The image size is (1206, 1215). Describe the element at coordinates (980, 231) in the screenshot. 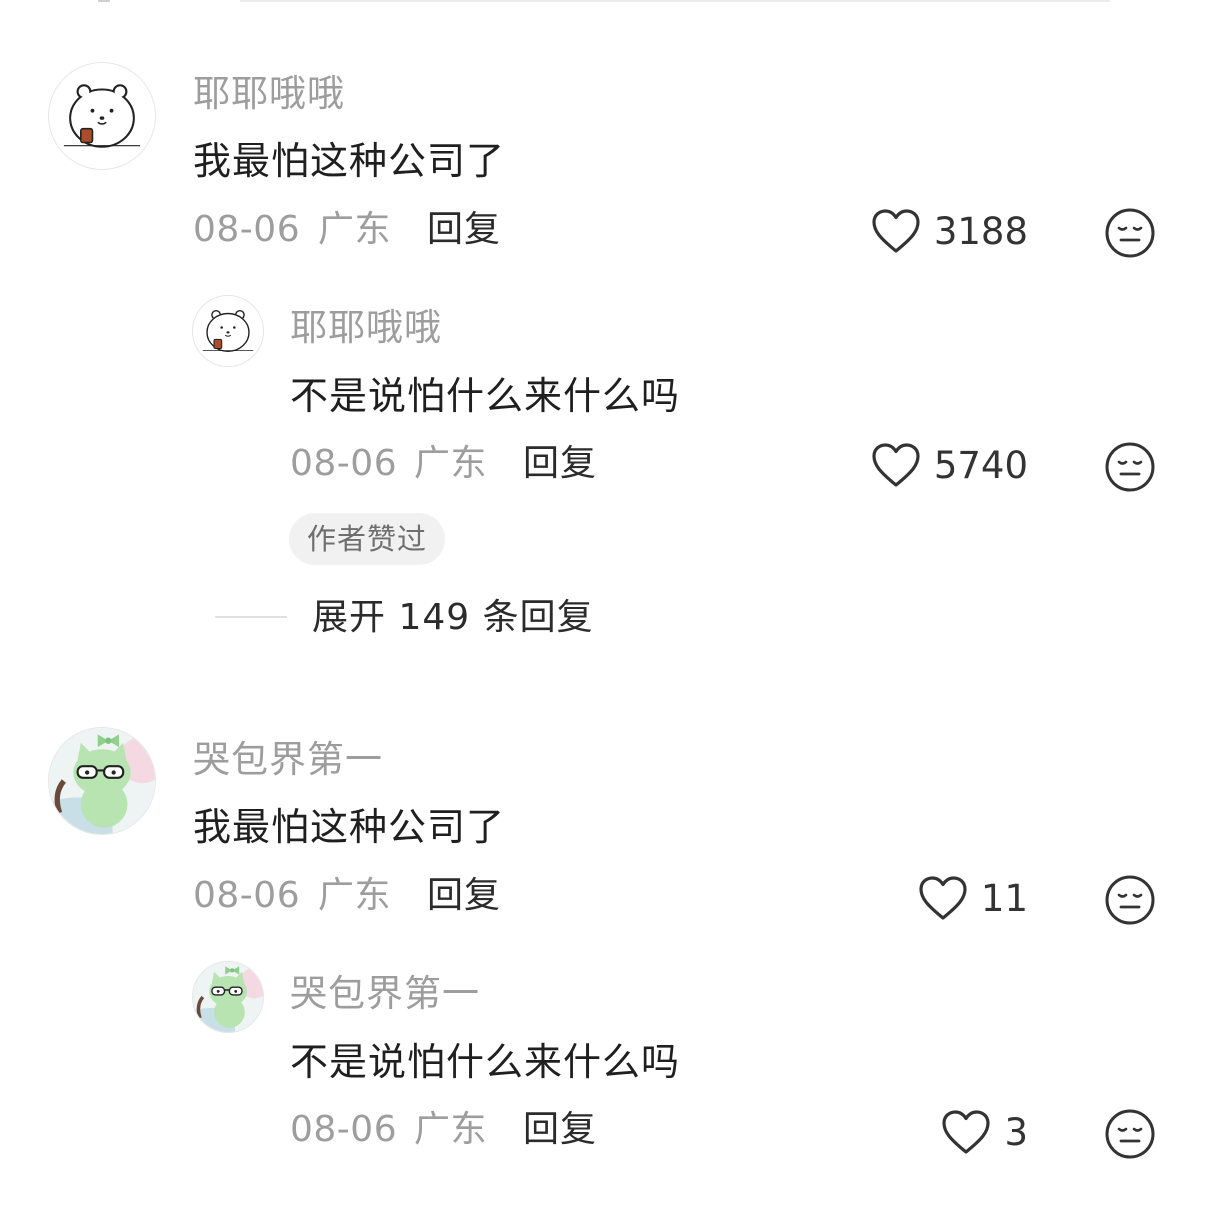

I see `like-count: 3188` at that location.